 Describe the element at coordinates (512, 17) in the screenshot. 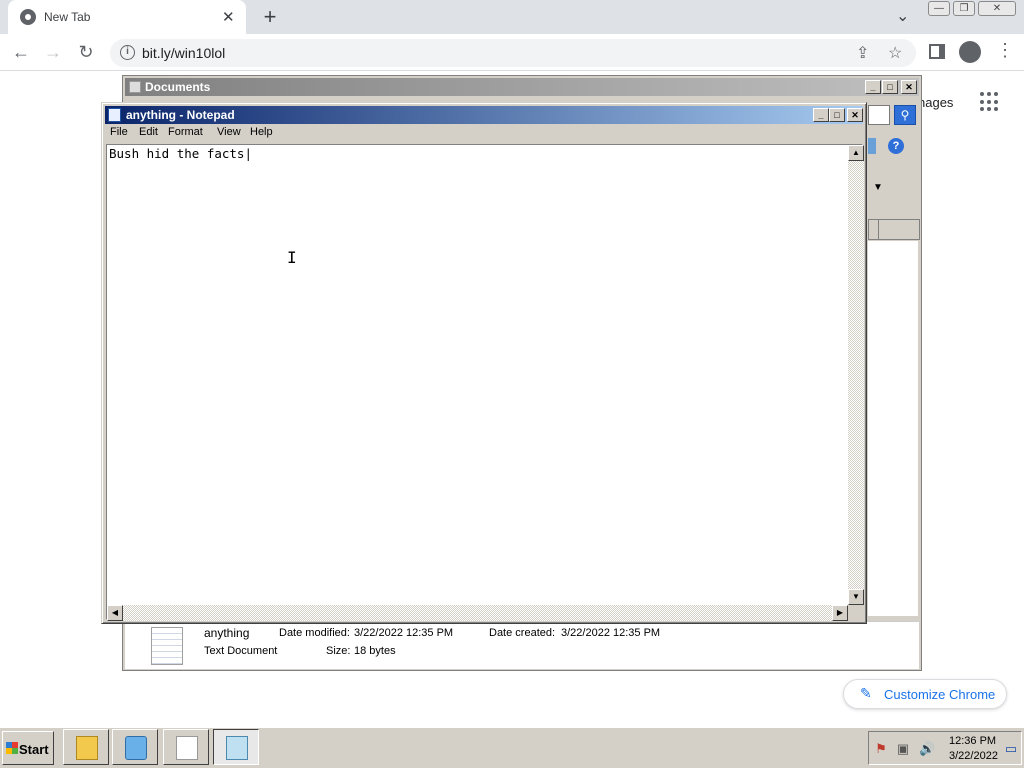

I see `tab-strip: New Tab ✕ + ⌄ — ❐ ✕` at that location.